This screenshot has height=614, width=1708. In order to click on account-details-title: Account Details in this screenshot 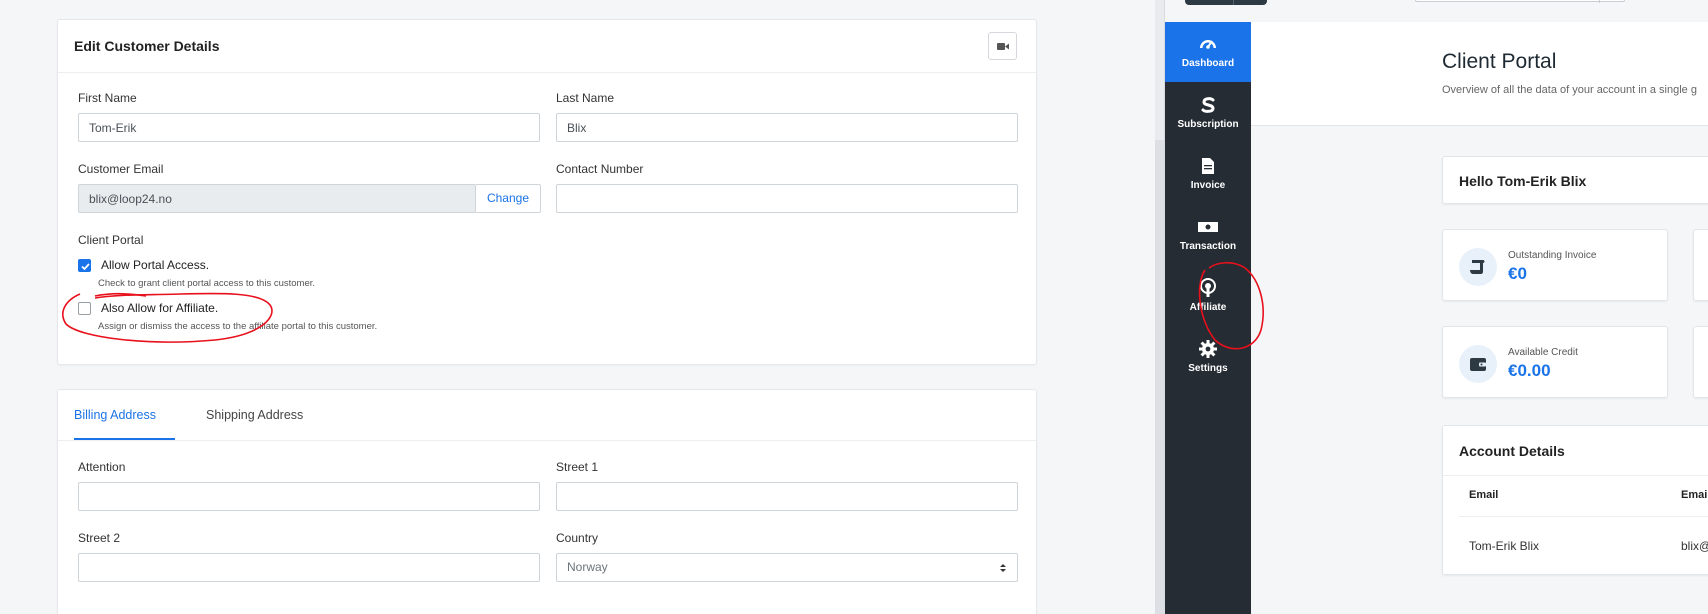, I will do `click(1512, 451)`.